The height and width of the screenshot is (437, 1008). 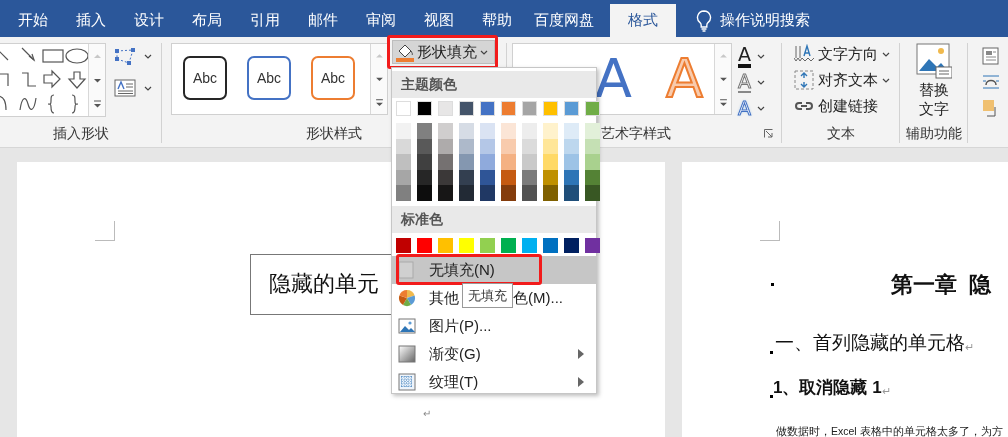 What do you see at coordinates (991, 56) in the screenshot?
I see `position-icon` at bounding box center [991, 56].